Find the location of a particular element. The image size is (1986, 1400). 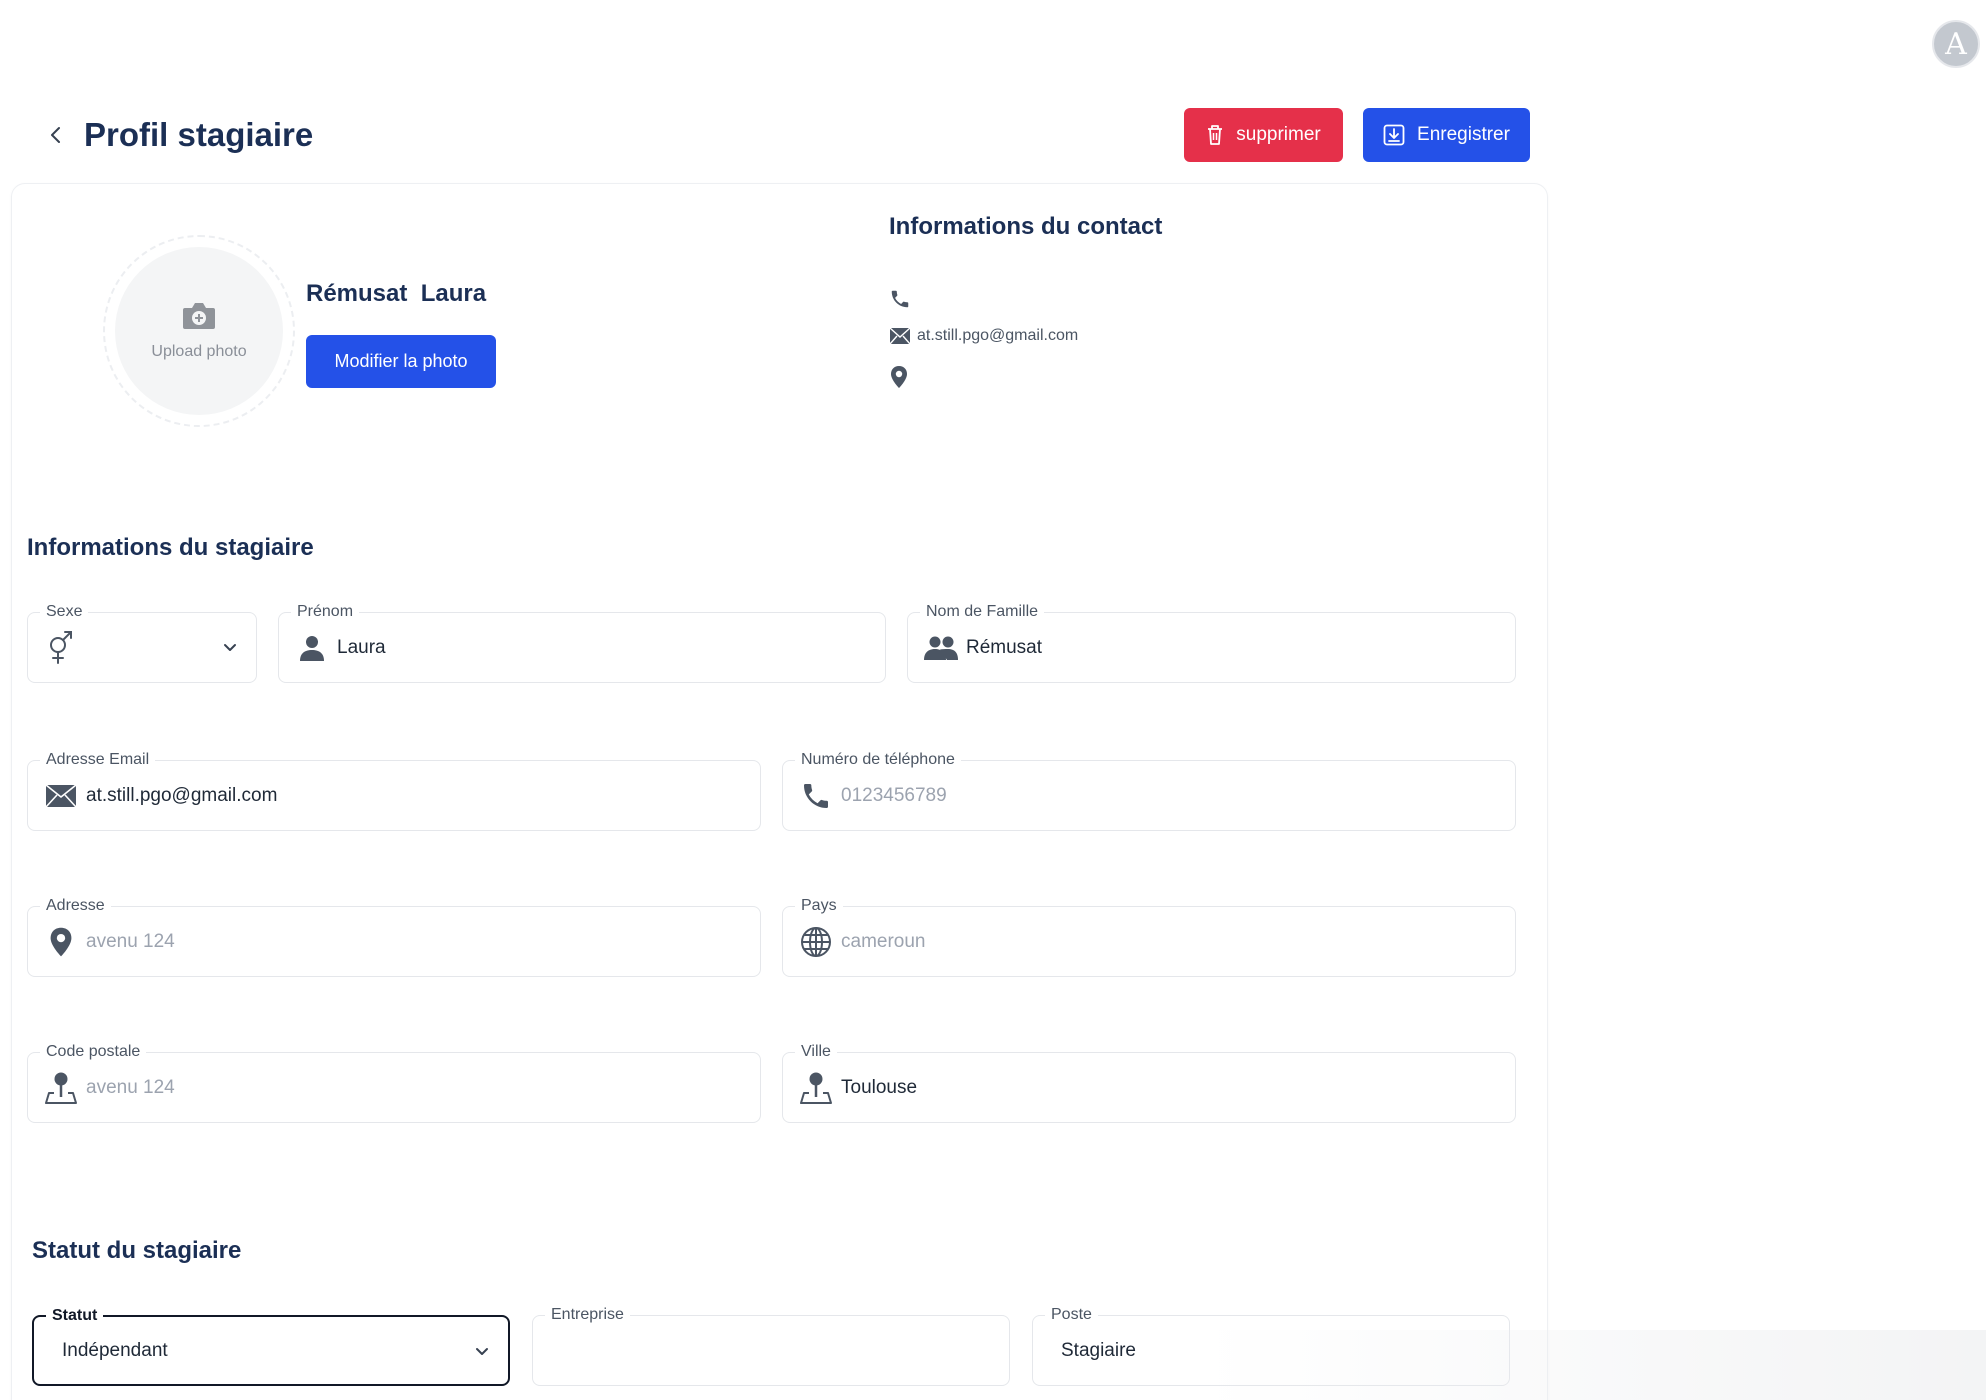

ville-value: Toulouse is located at coordinates (879, 1087).